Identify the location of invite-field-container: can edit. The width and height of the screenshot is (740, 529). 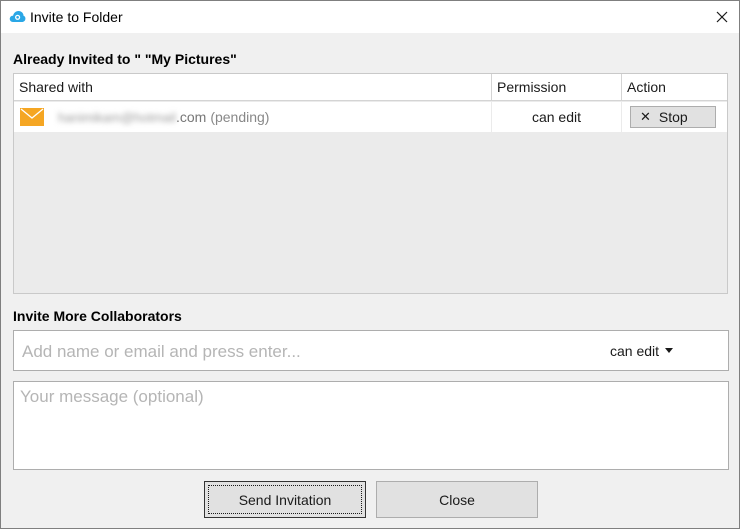
(371, 351).